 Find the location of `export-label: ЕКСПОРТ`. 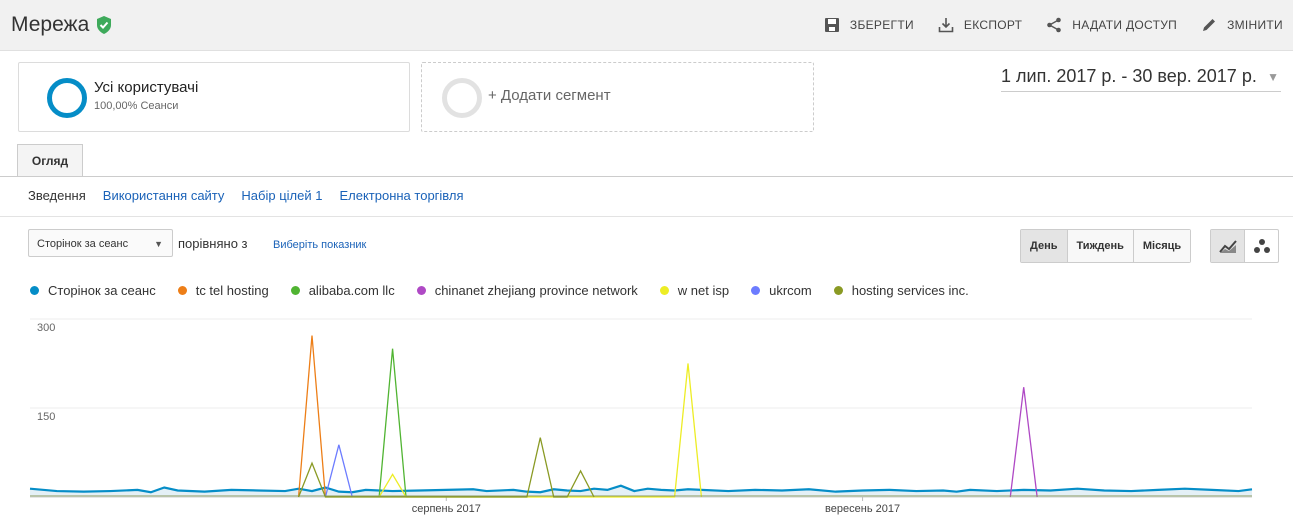

export-label: ЕКСПОРТ is located at coordinates (993, 25).